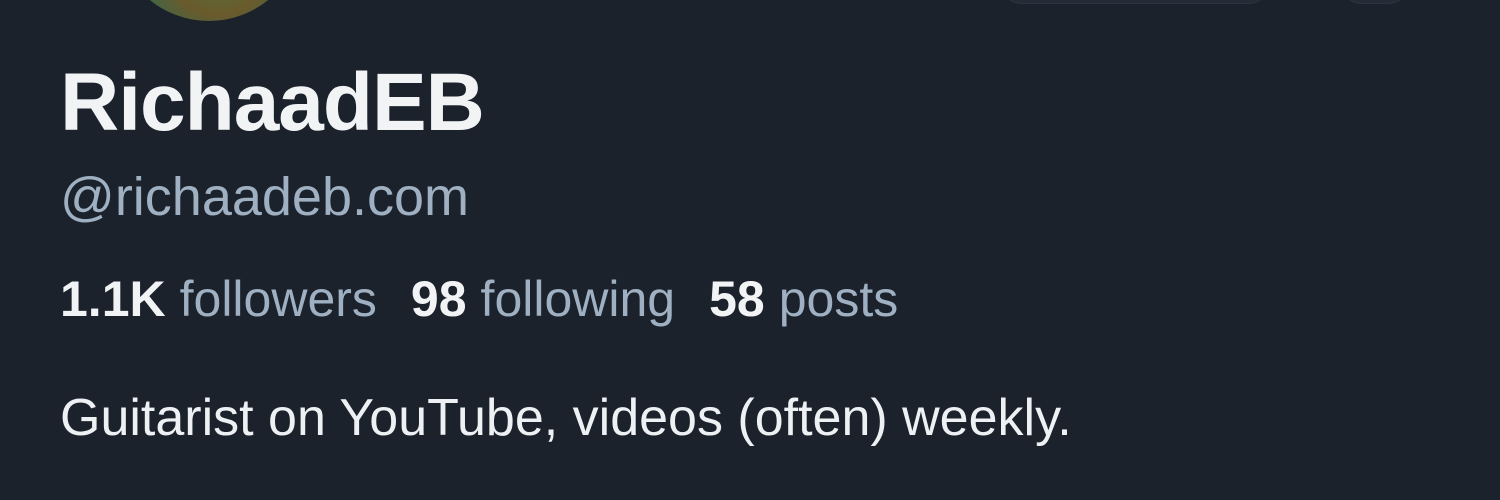 The image size is (1500, 500). I want to click on posts-count: 58, so click(737, 299).